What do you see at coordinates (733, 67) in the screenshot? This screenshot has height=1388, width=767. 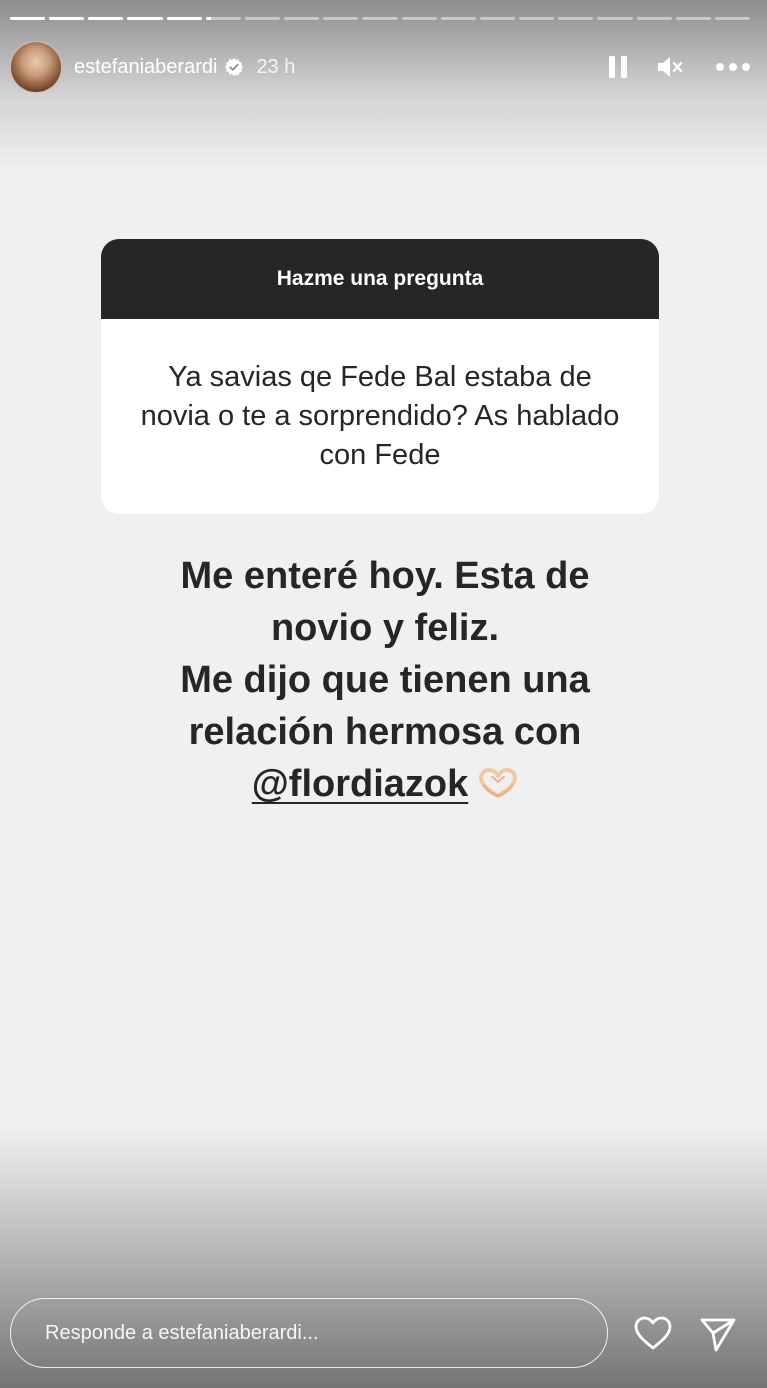 I see `more-icon` at bounding box center [733, 67].